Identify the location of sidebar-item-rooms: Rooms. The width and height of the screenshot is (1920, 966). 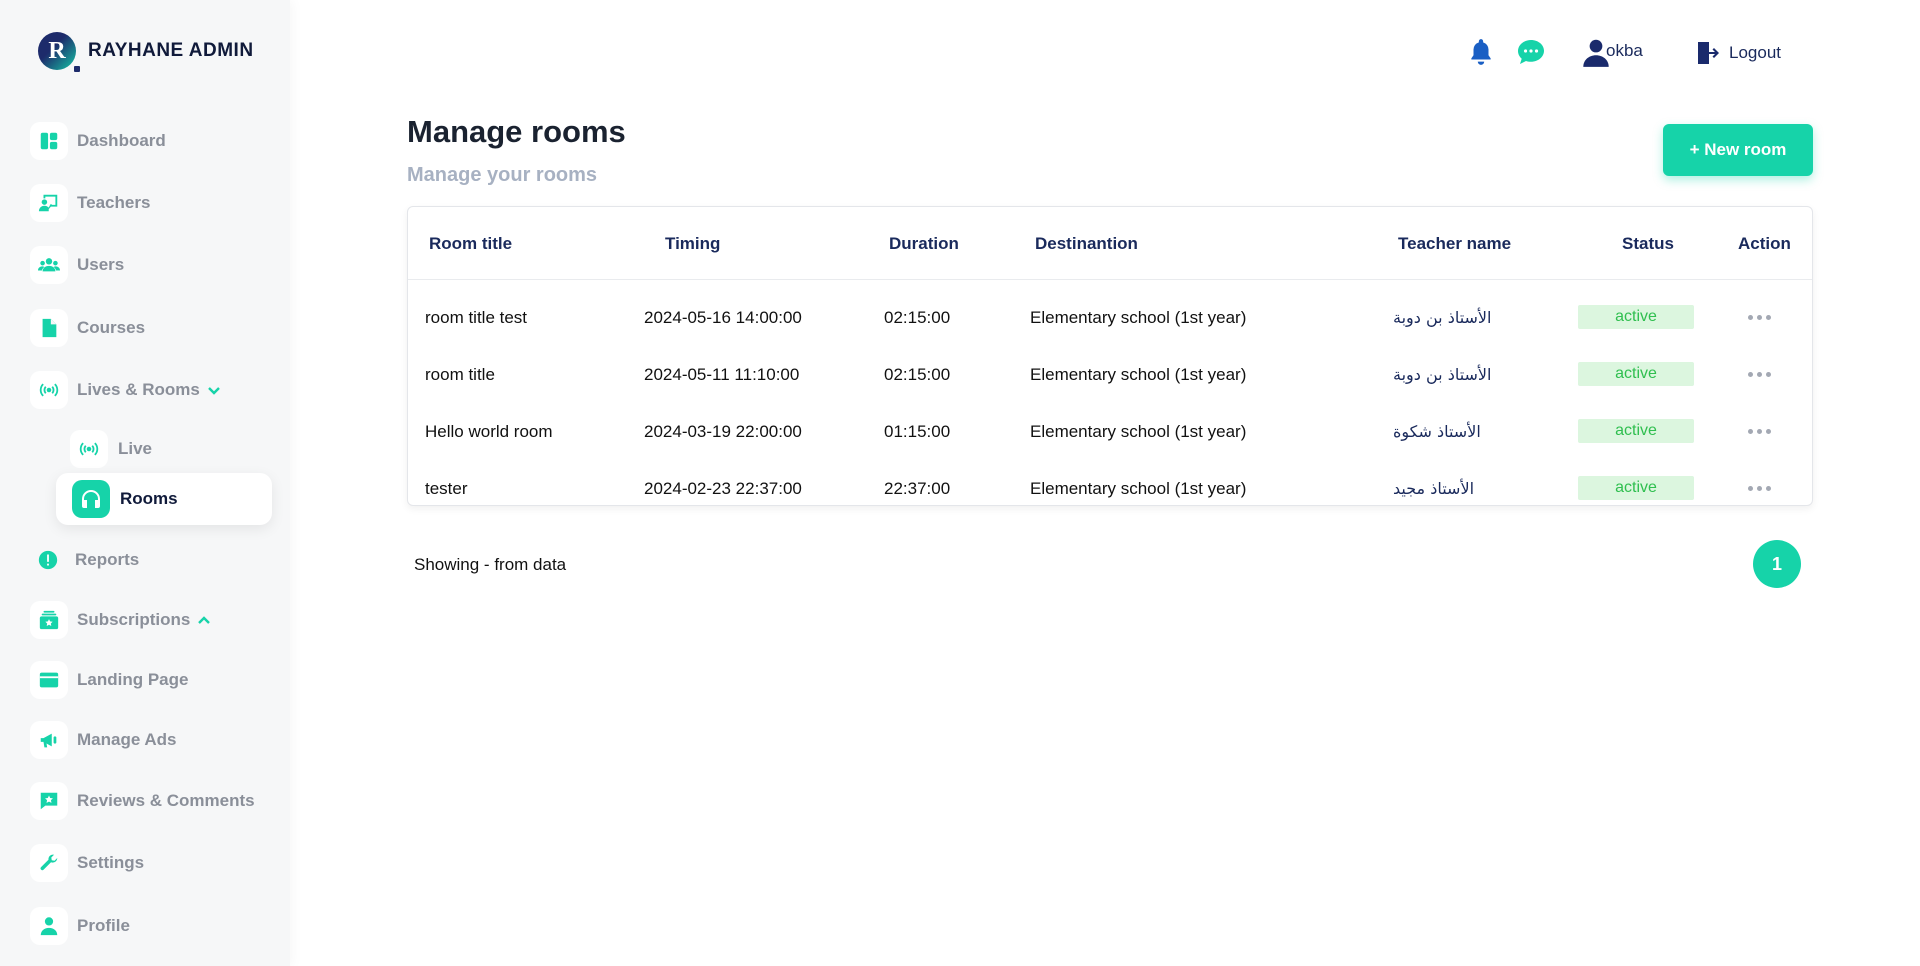
(164, 499).